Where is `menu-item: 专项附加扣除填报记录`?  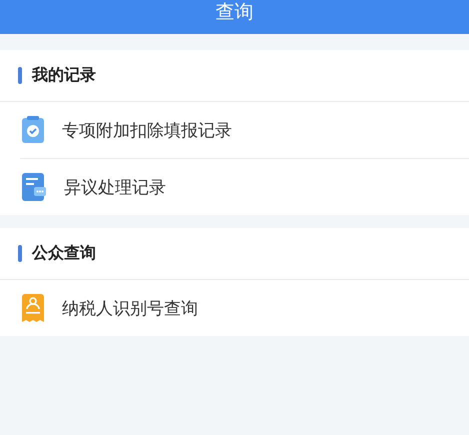
menu-item: 专项附加扣除填报记录 is located at coordinates (147, 130).